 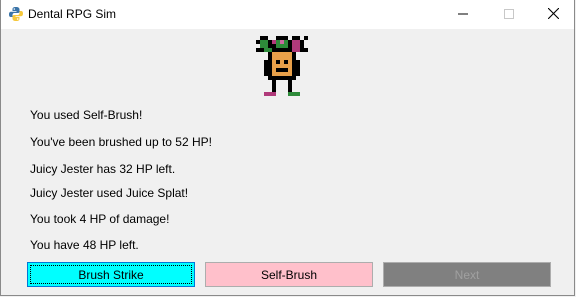 What do you see at coordinates (109, 193) in the screenshot?
I see `log-line: Juicy Jester used Juice Splat!` at bounding box center [109, 193].